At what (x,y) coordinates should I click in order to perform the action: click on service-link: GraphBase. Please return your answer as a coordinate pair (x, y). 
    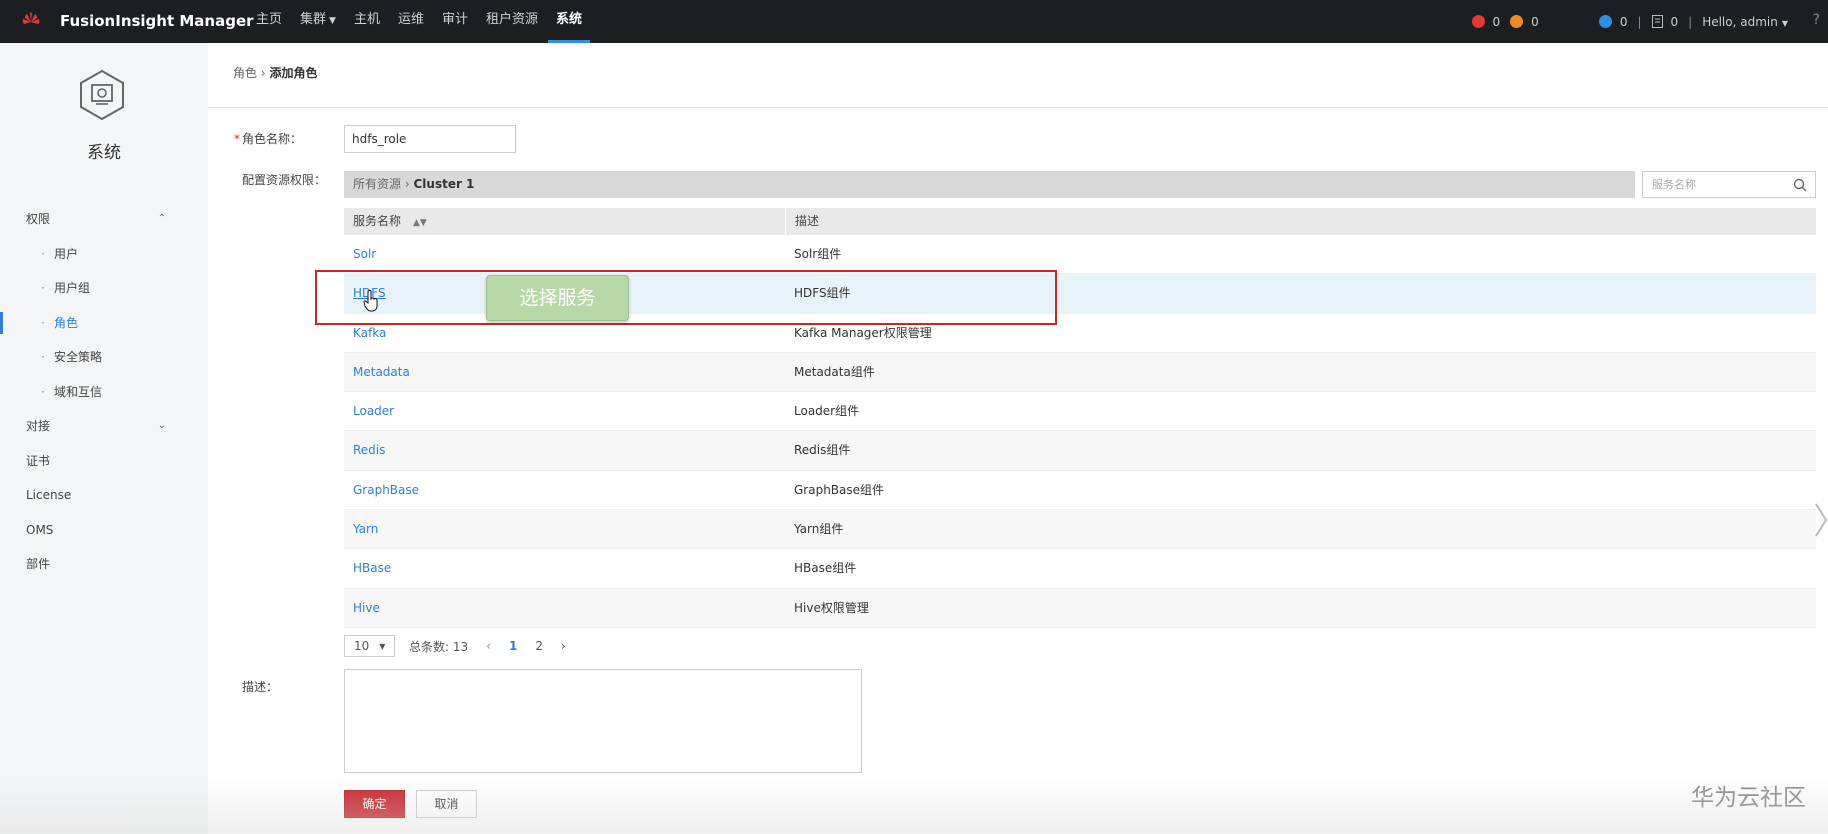
    Looking at the image, I should click on (386, 490).